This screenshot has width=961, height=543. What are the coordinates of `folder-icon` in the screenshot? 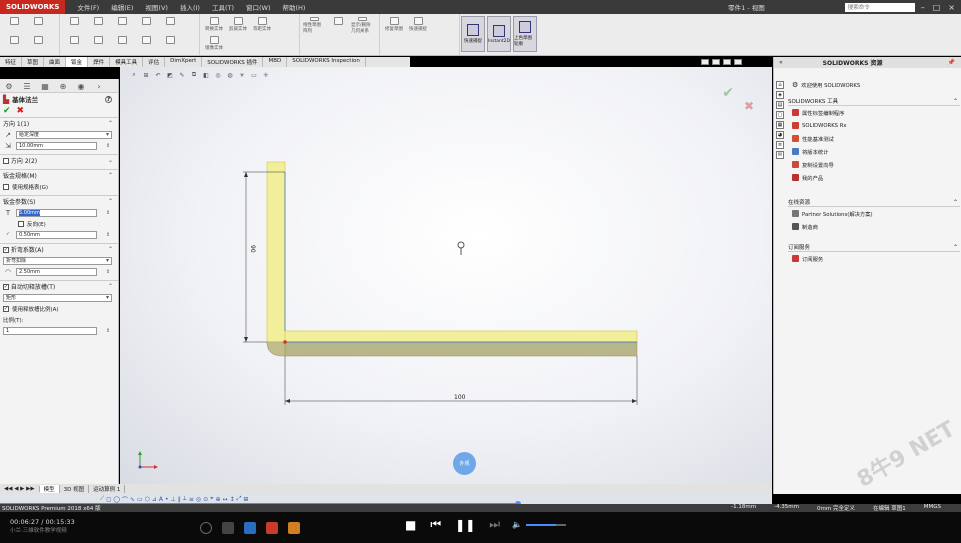 It's located at (294, 528).